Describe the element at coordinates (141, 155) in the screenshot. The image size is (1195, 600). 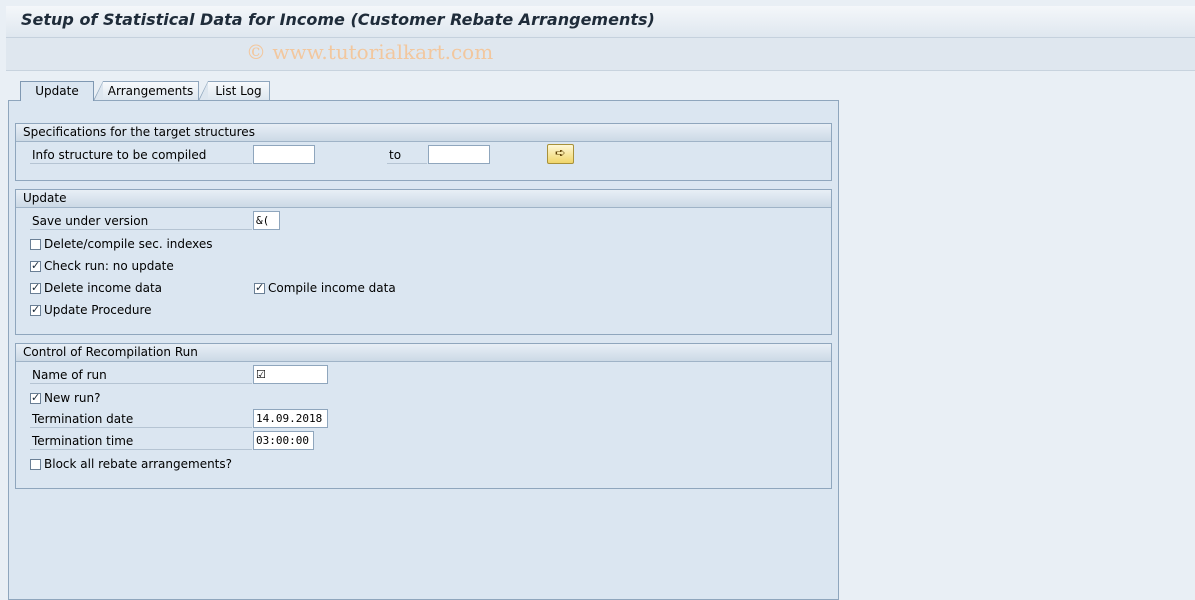
I see `info-structure-label: Info structure to be compiled` at that location.